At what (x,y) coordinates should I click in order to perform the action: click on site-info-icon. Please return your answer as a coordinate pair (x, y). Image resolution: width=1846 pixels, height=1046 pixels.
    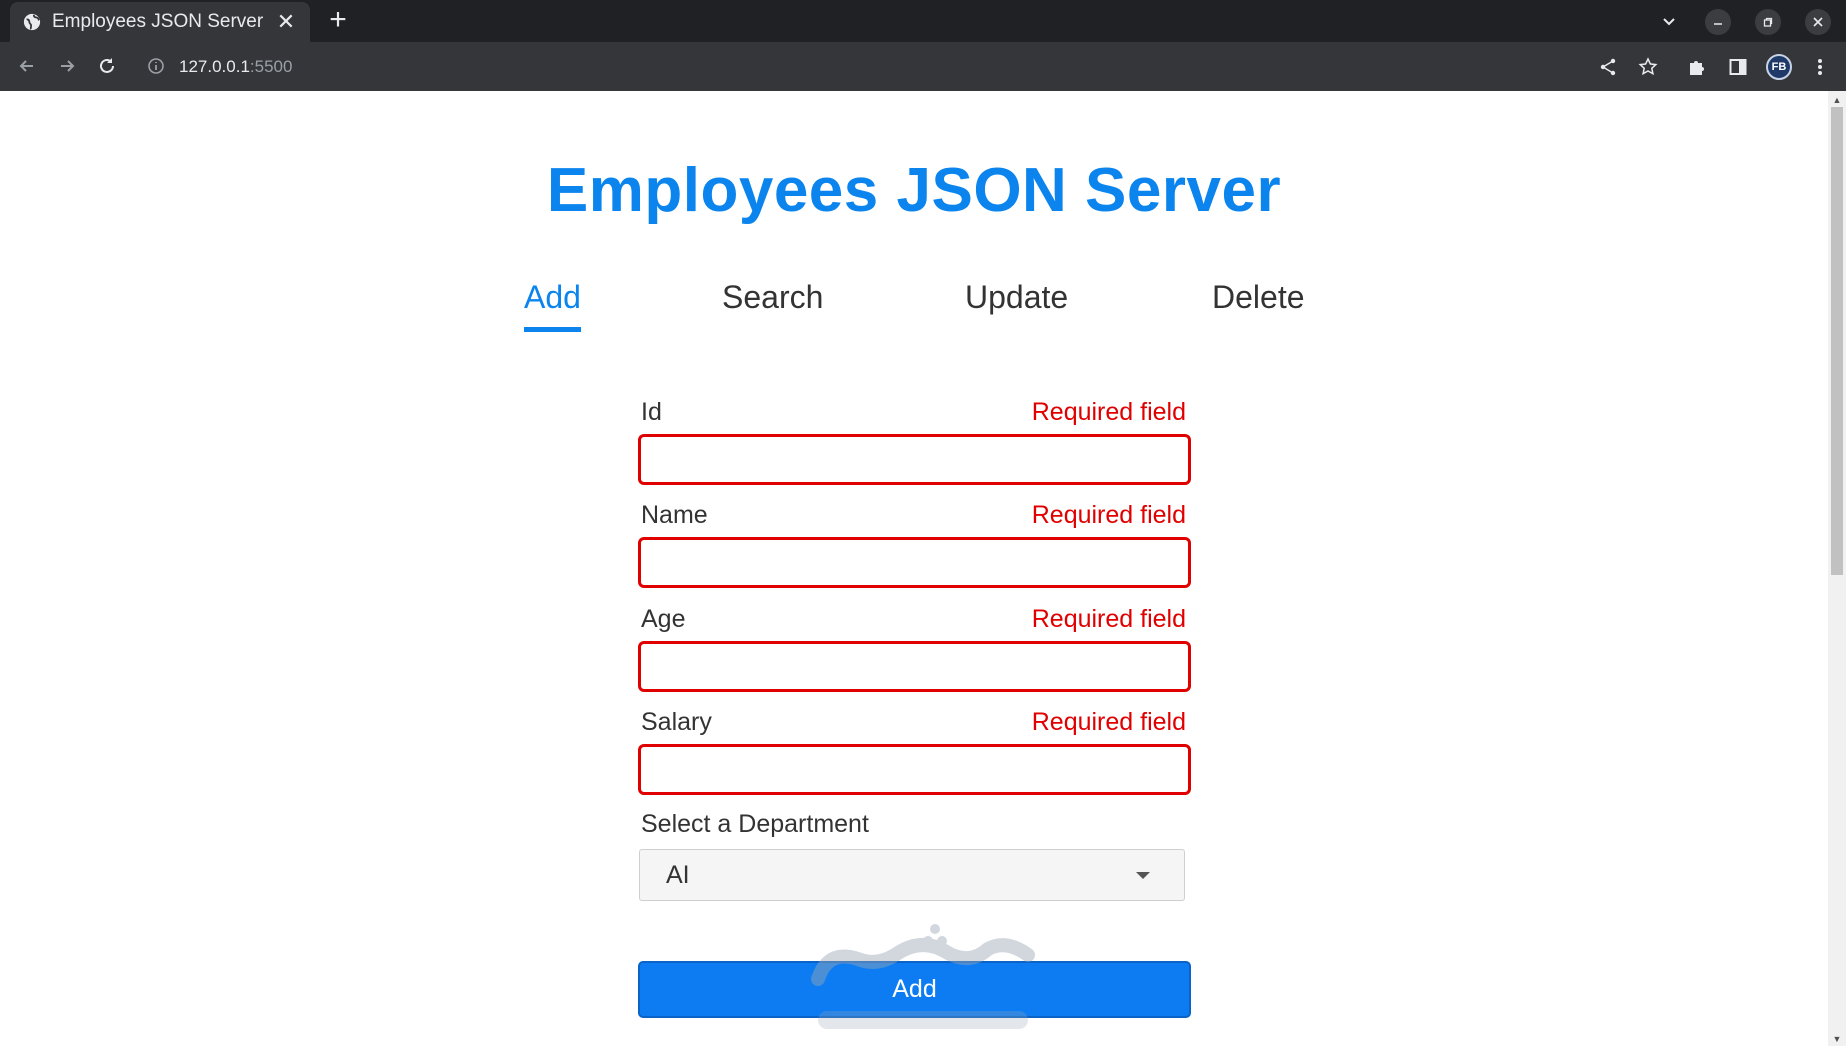
    Looking at the image, I should click on (156, 68).